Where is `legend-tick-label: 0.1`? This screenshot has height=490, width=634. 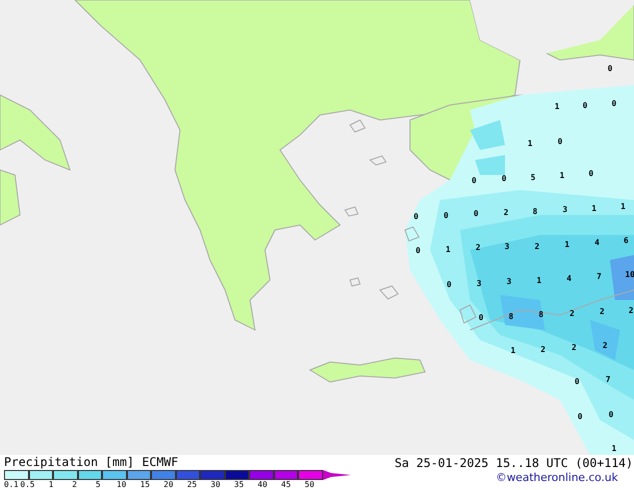 legend-tick-label: 0.1 is located at coordinates (11, 485).